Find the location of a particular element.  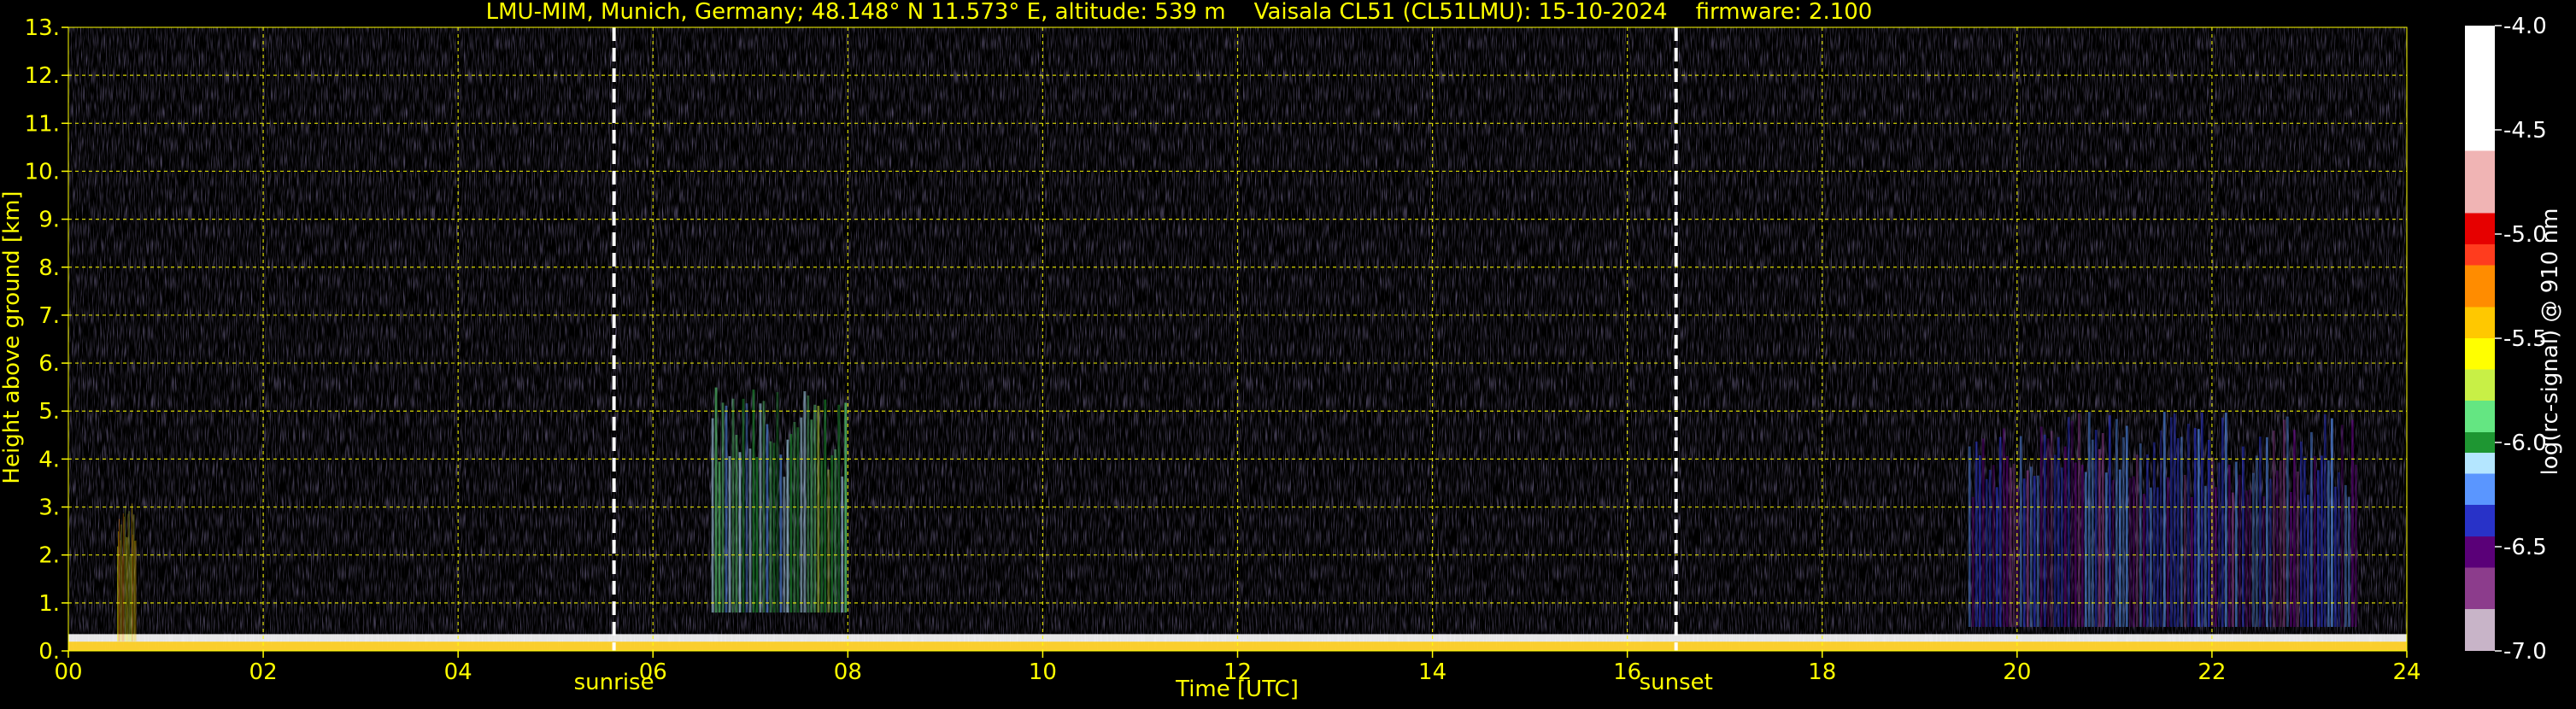

x-tick-label: 10 is located at coordinates (1043, 672).